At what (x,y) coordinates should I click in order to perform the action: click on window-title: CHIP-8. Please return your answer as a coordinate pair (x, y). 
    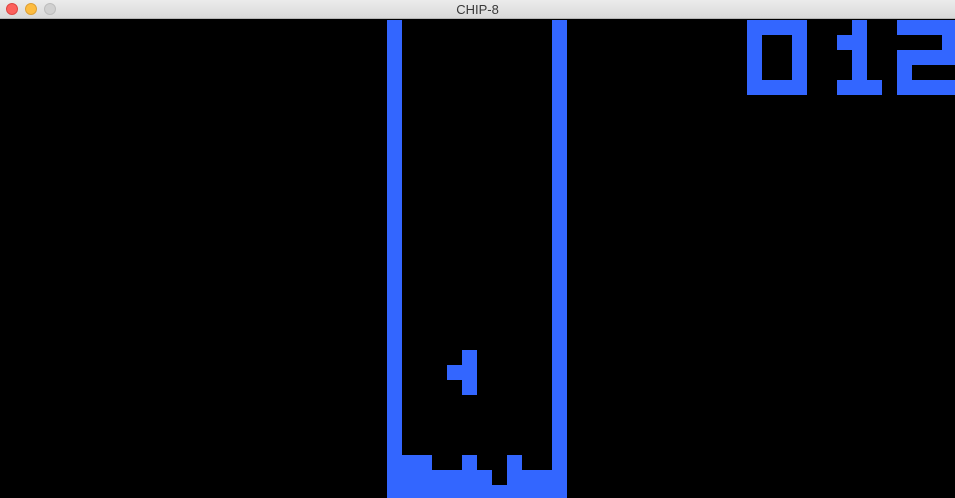
    Looking at the image, I should click on (477, 9).